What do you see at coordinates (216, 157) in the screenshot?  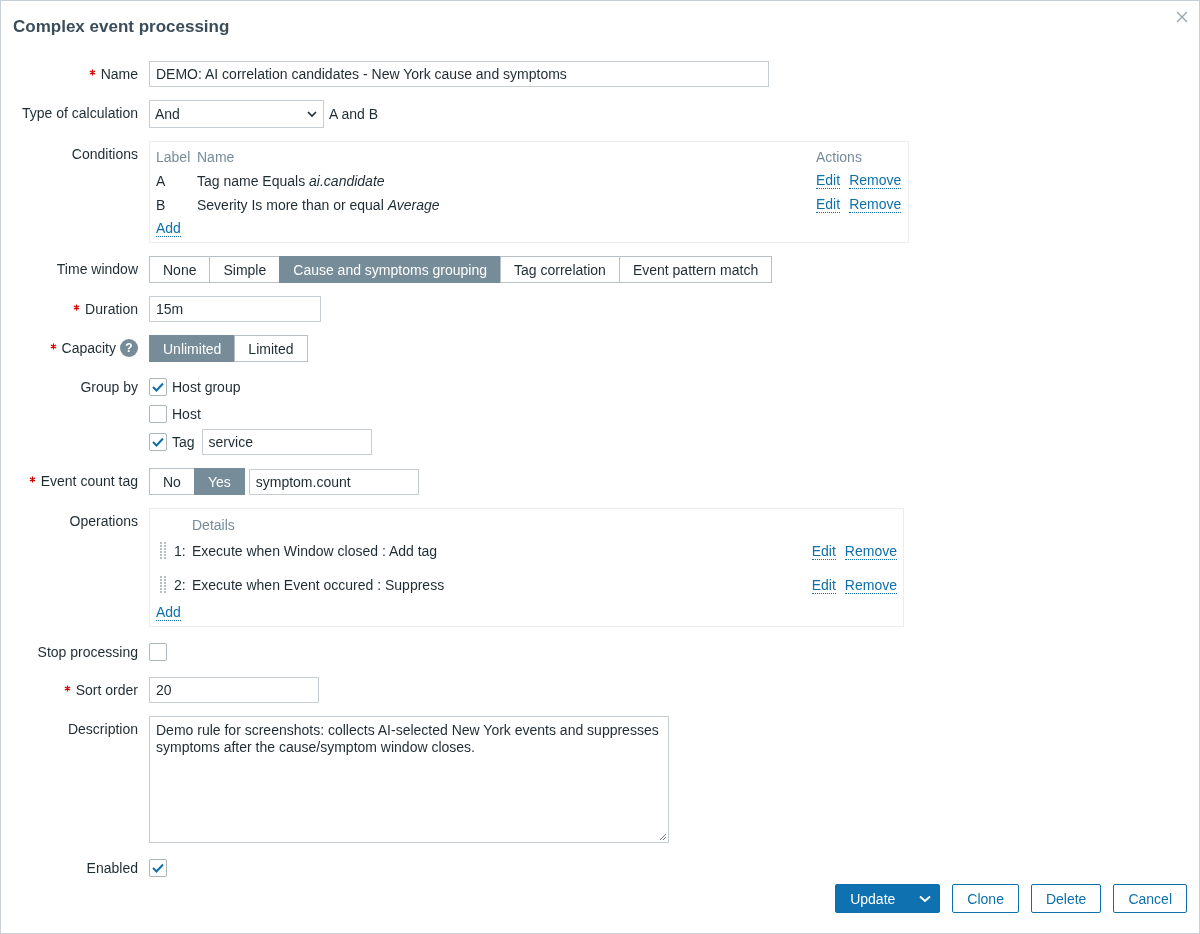 I see `column-header: Name` at bounding box center [216, 157].